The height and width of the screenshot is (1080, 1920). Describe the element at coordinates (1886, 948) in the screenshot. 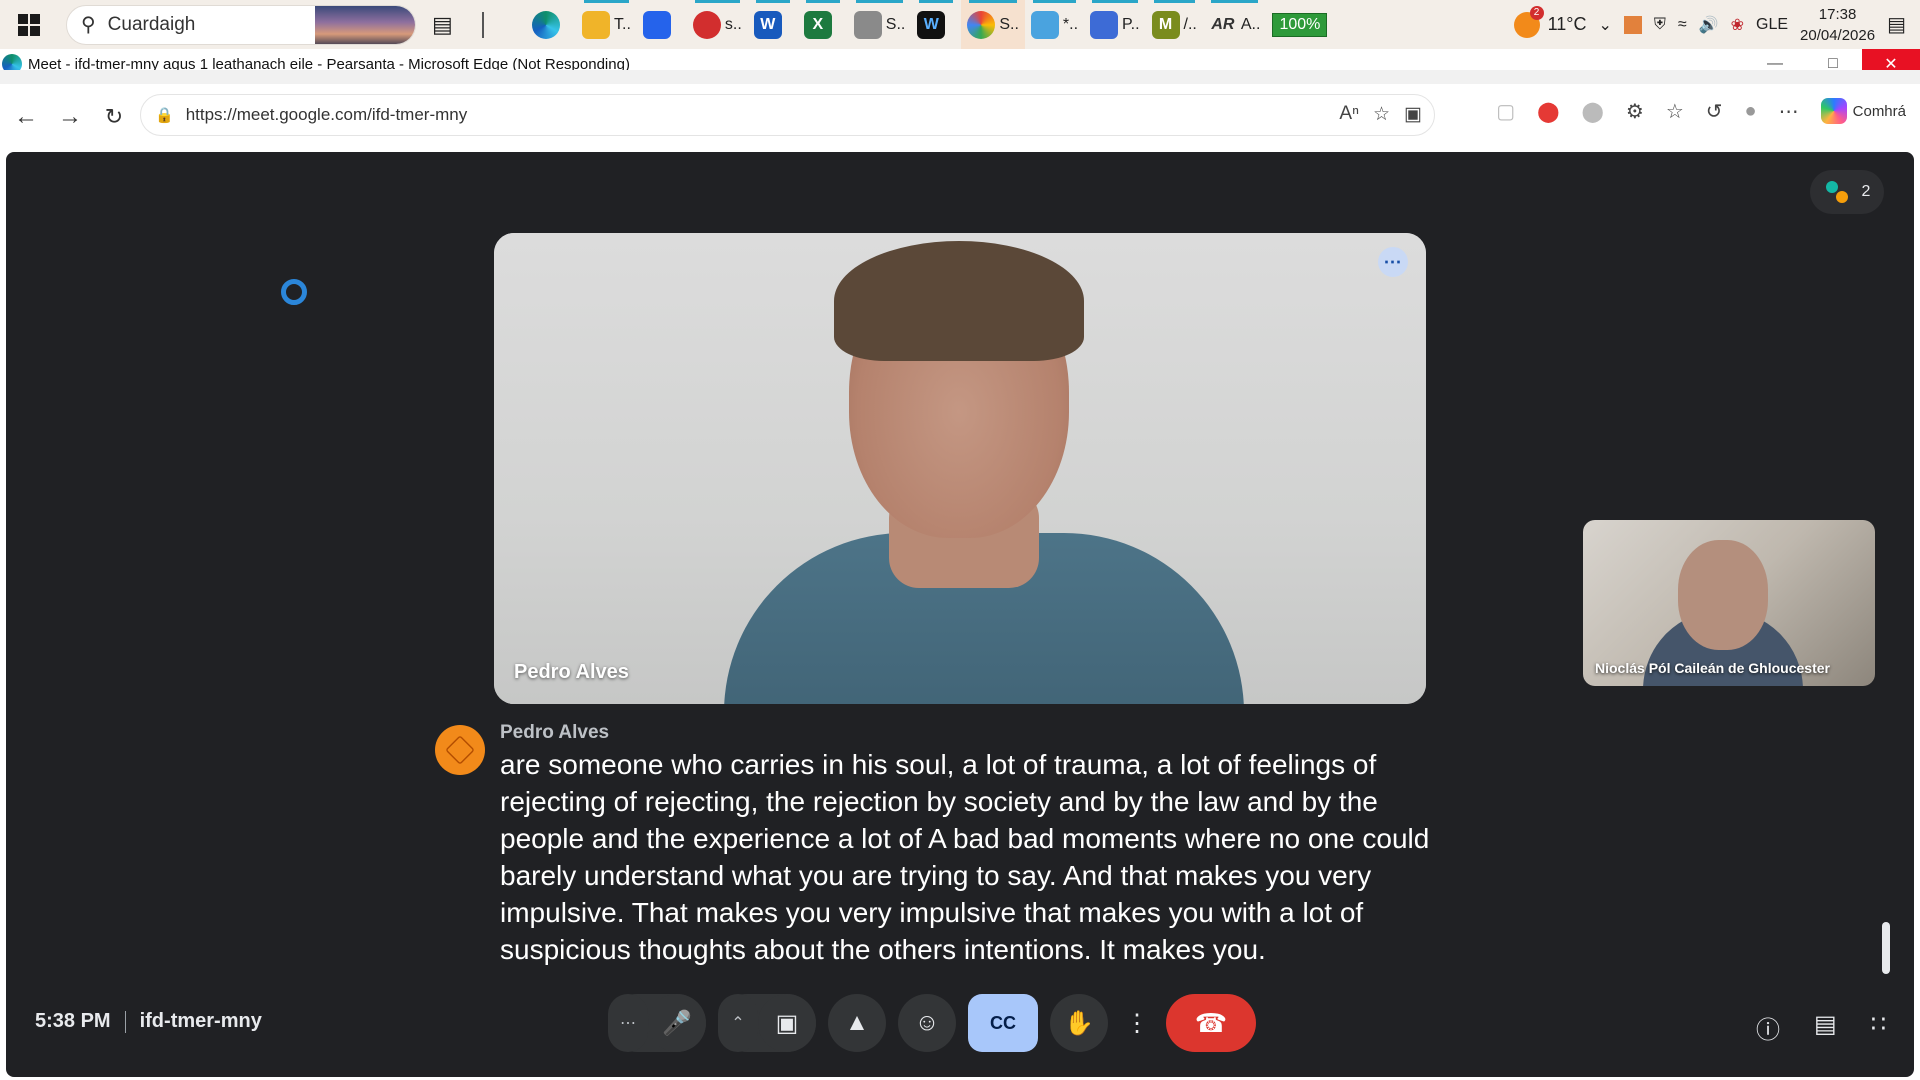

I see `caption-scrollbar` at that location.